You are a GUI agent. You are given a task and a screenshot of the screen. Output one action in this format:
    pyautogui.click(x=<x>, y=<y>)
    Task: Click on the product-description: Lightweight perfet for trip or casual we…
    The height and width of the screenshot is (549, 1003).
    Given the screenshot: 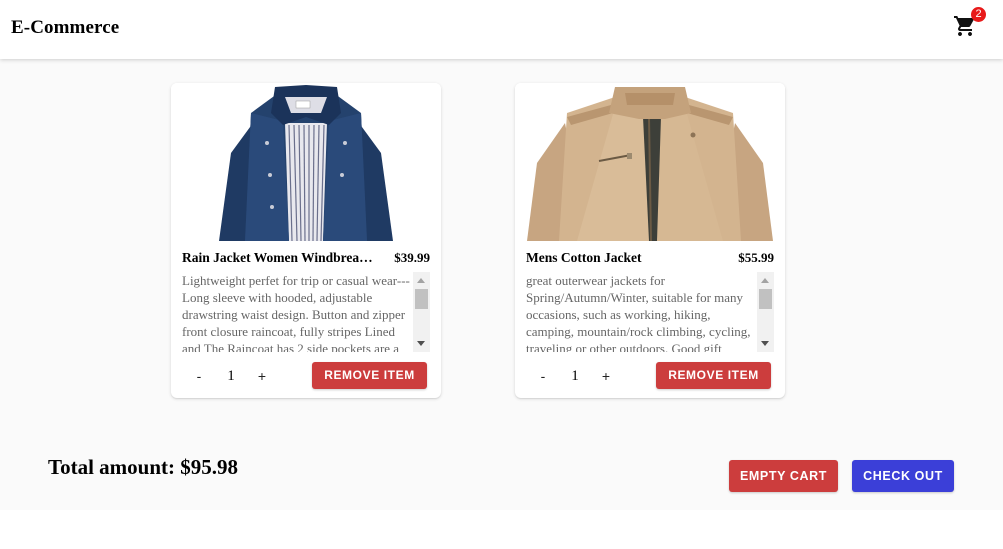 What is the action you would take?
    pyautogui.click(x=296, y=312)
    